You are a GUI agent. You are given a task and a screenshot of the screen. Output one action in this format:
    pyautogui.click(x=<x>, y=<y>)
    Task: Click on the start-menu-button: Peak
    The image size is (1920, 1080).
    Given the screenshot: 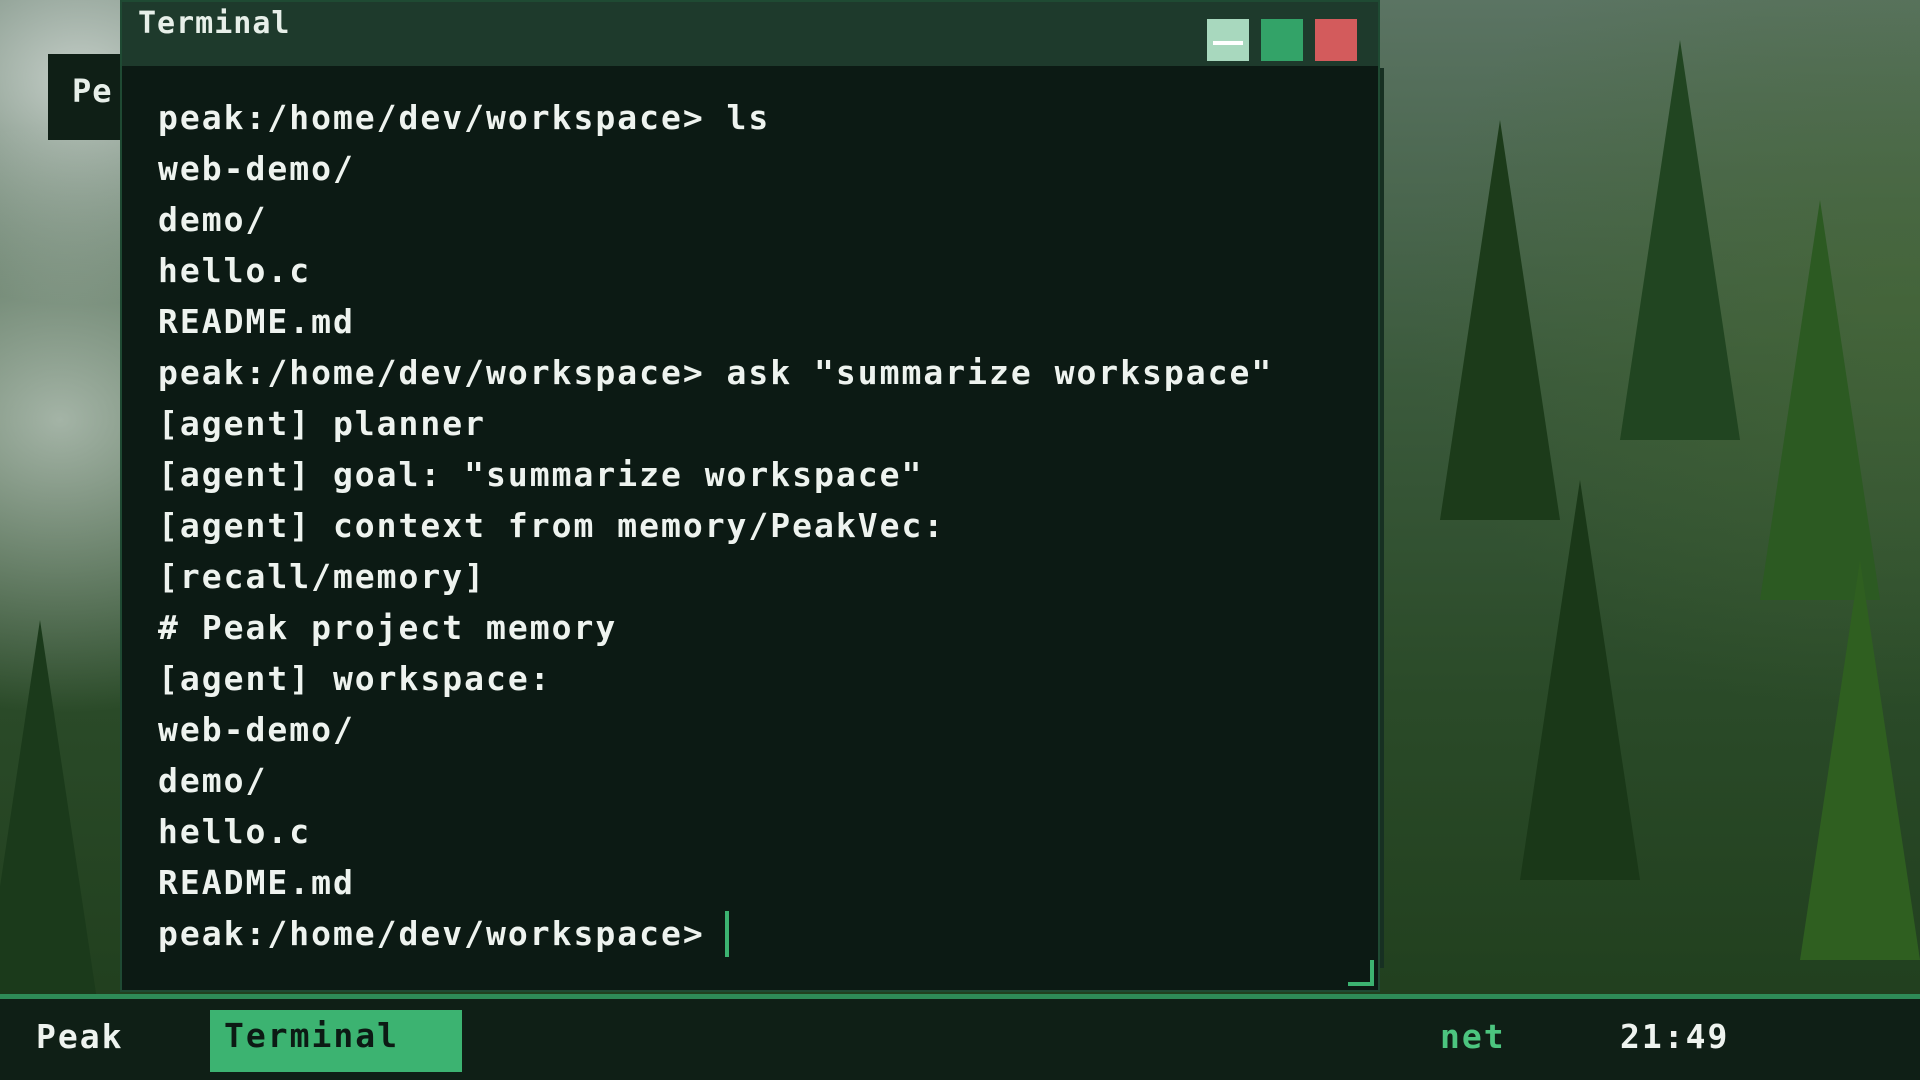 What is the action you would take?
    pyautogui.click(x=79, y=1036)
    